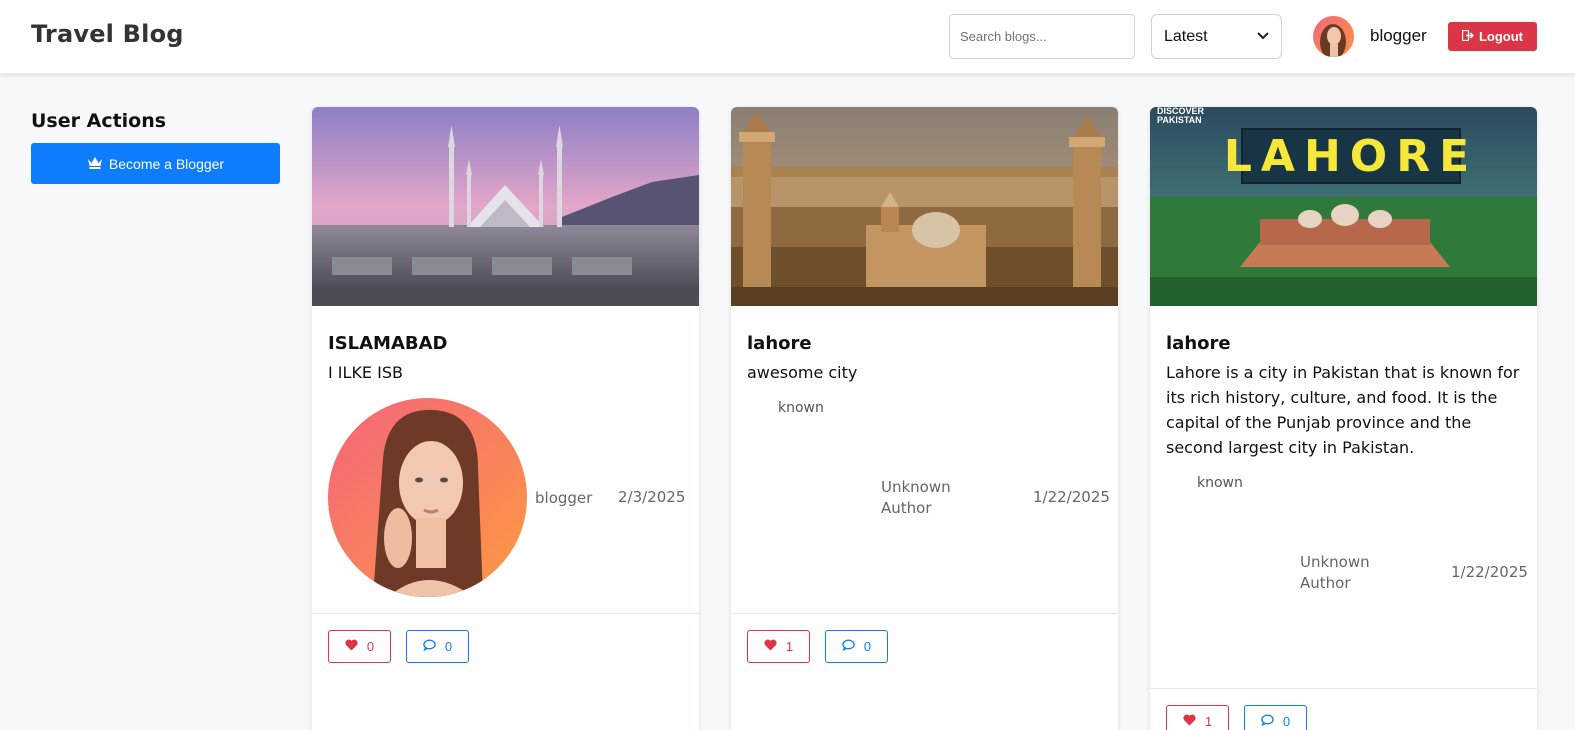 This screenshot has height=730, width=1575. What do you see at coordinates (787, 37) in the screenshot?
I see `top-navbar: Travel Blog Latest blogger Logout` at bounding box center [787, 37].